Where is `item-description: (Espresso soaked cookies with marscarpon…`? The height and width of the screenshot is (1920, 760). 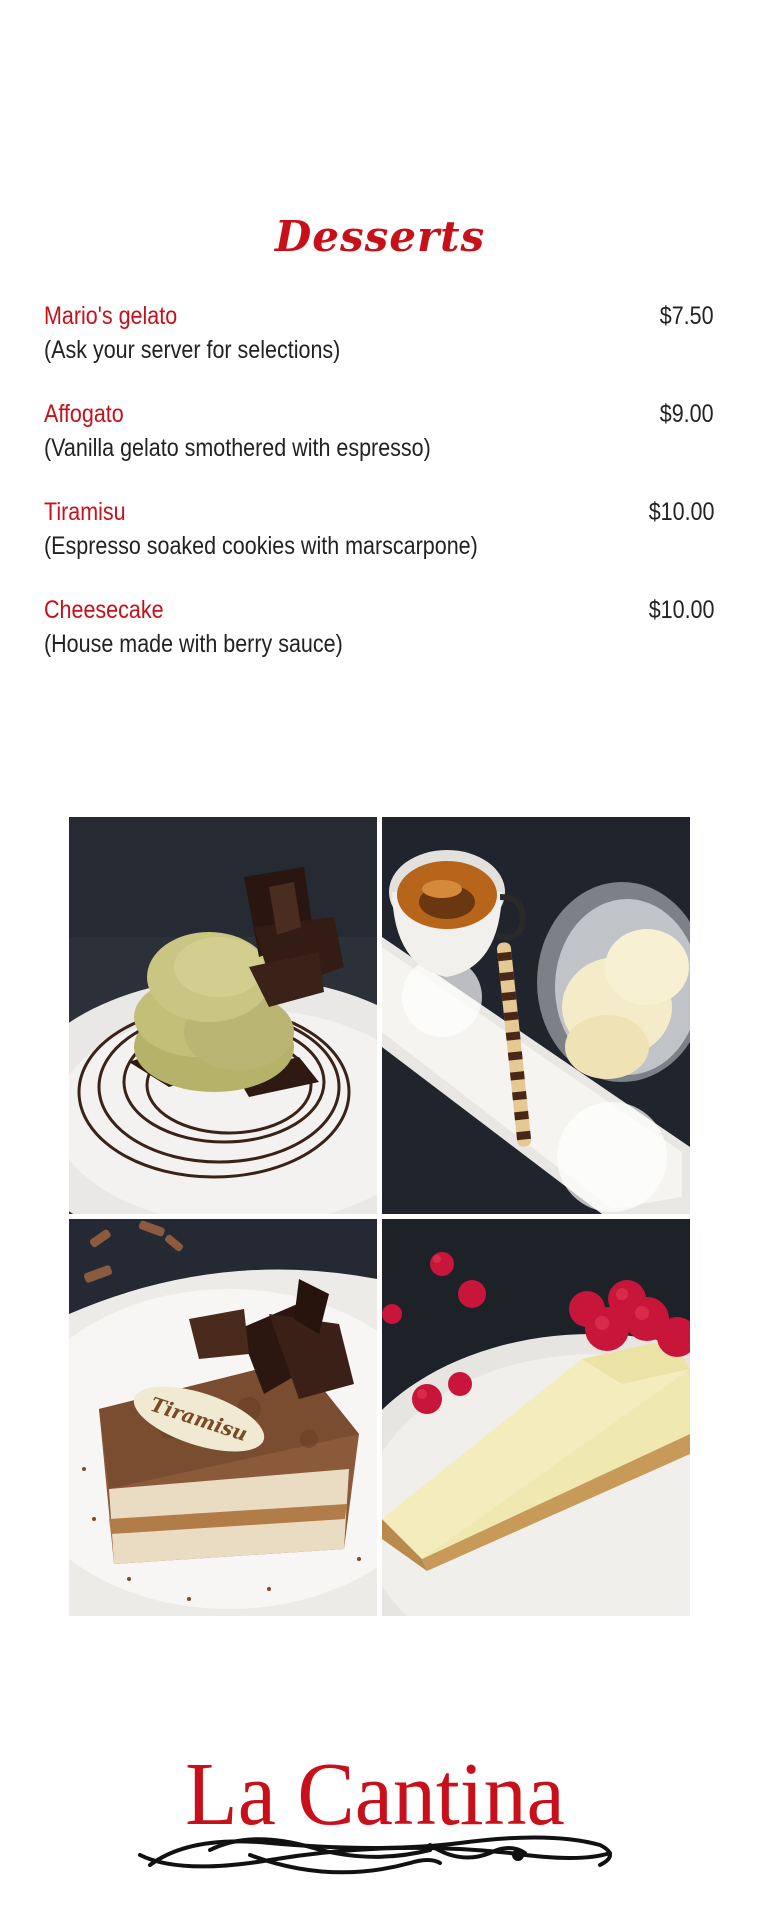 item-description: (Espresso soaked cookies with marscarpon… is located at coordinates (261, 546).